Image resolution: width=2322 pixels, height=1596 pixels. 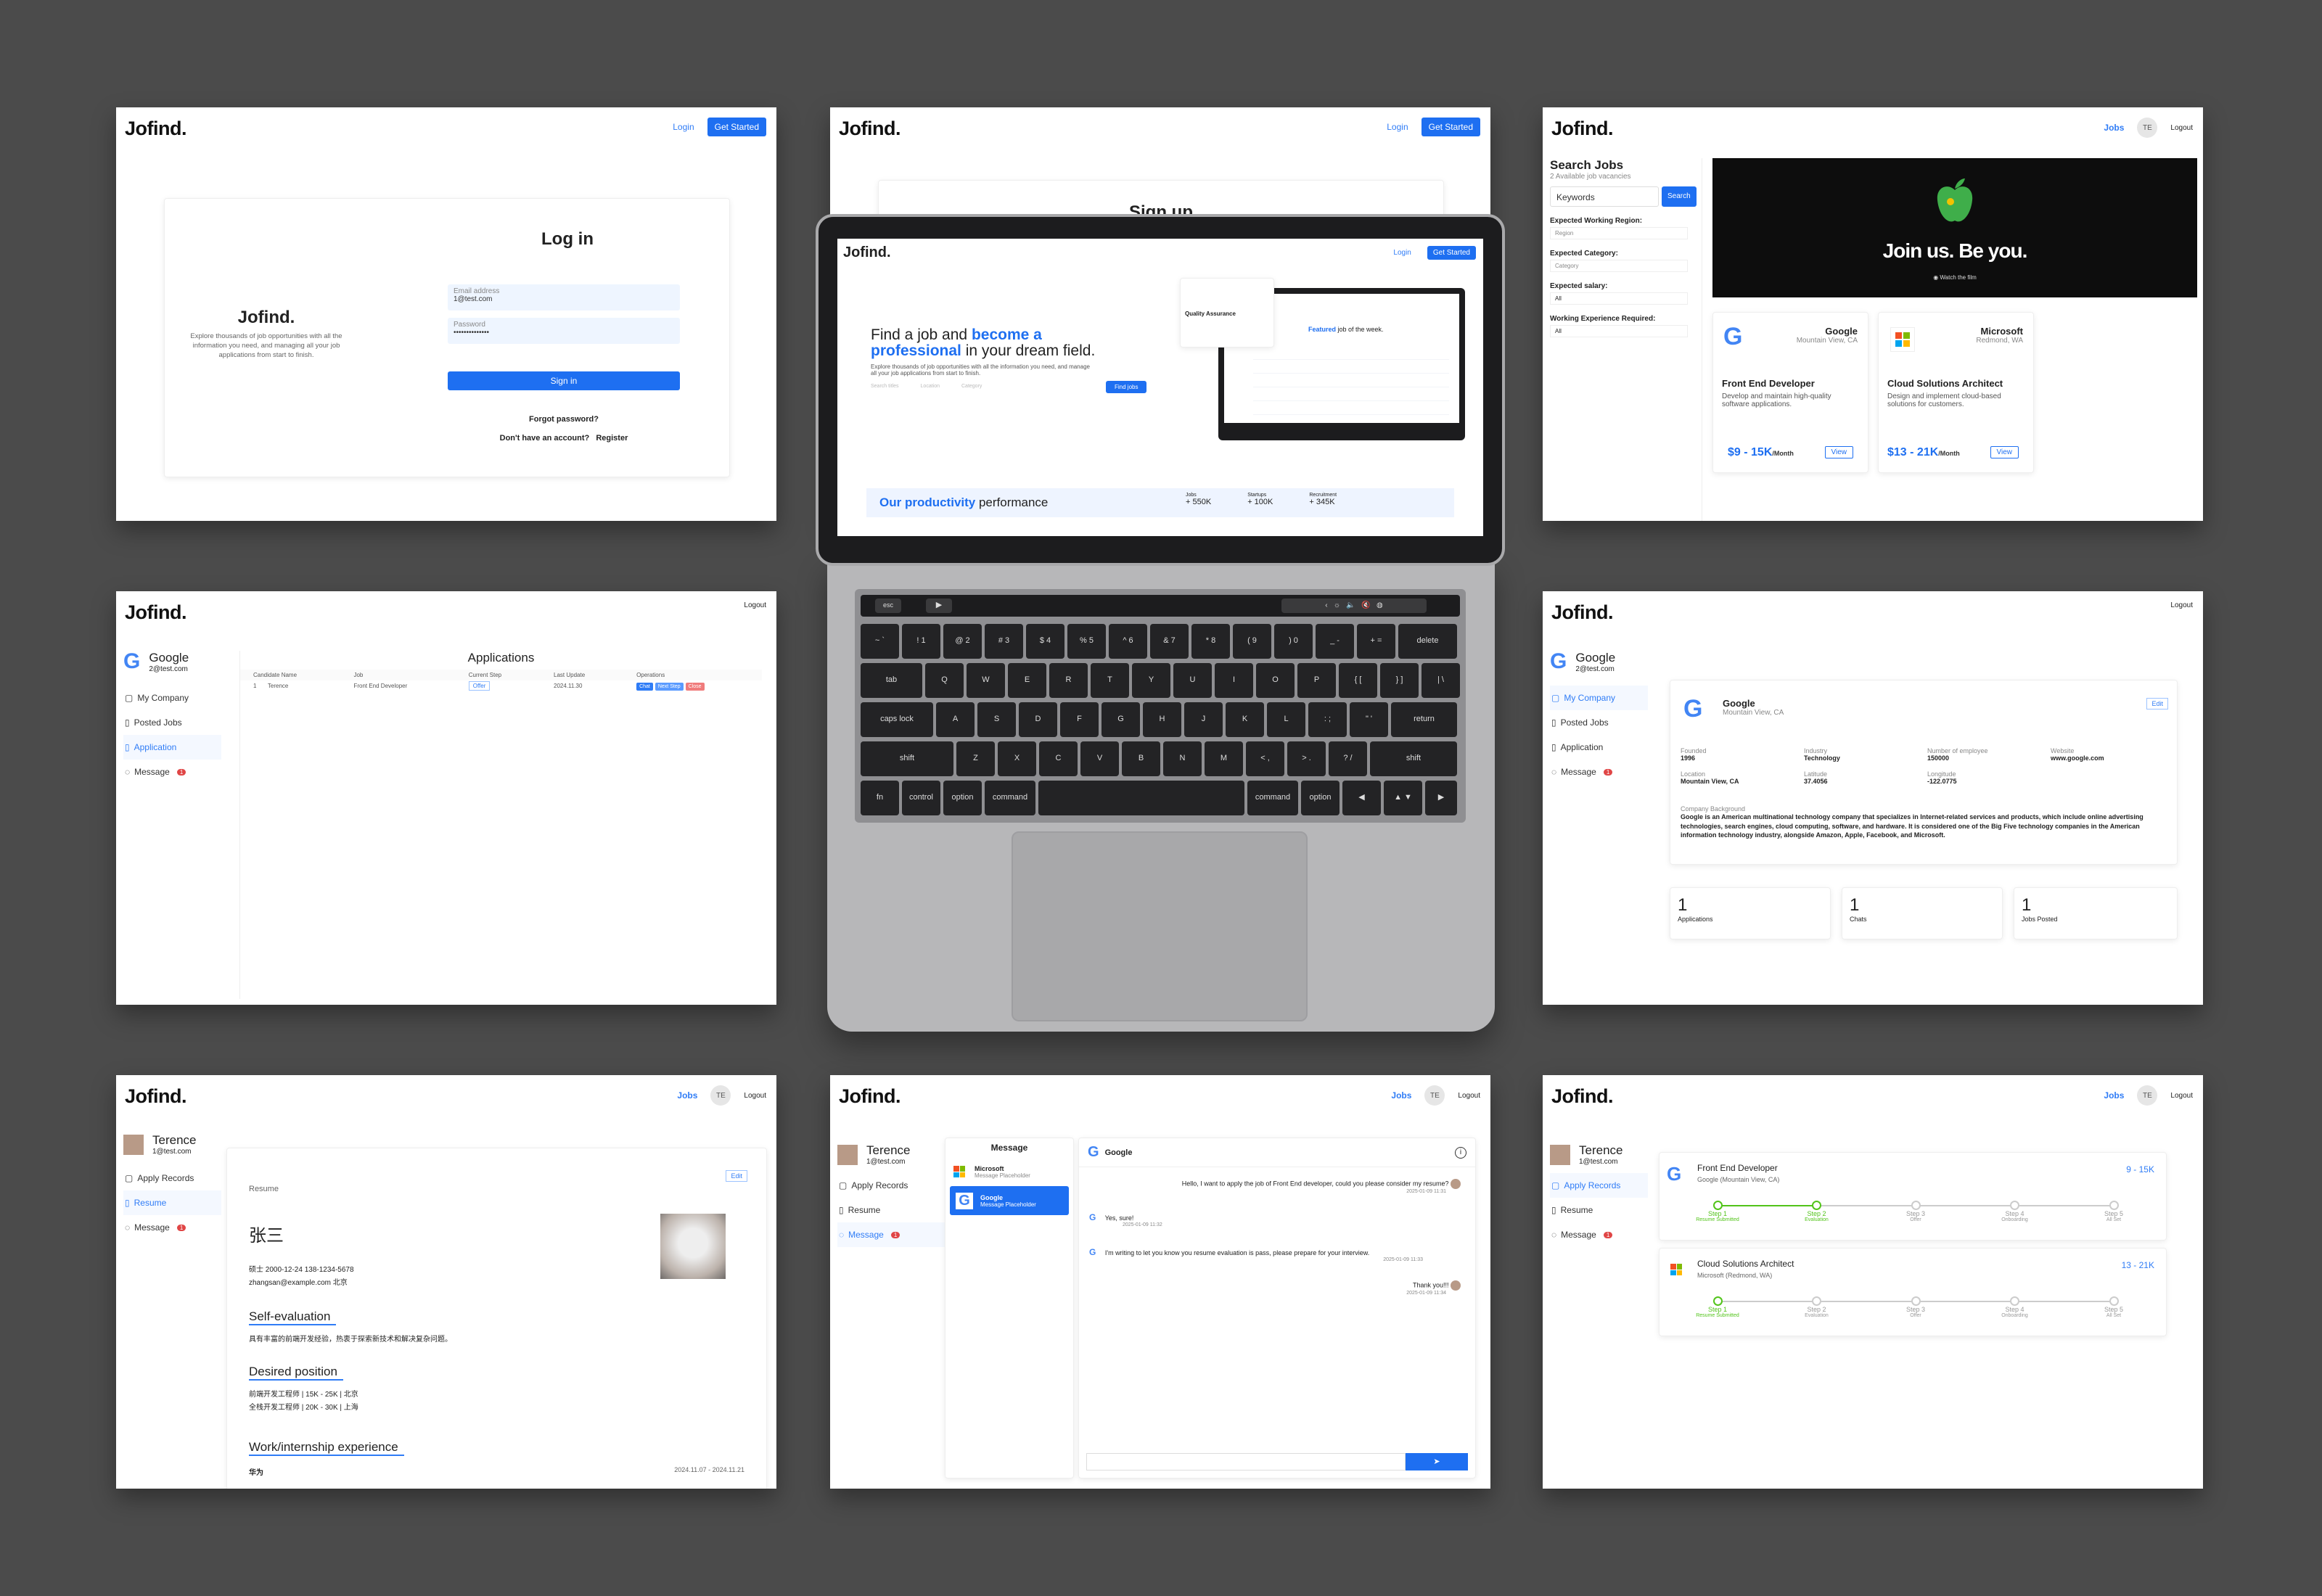 What do you see at coordinates (1955, 200) in the screenshot?
I see `apple-logo-icon` at bounding box center [1955, 200].